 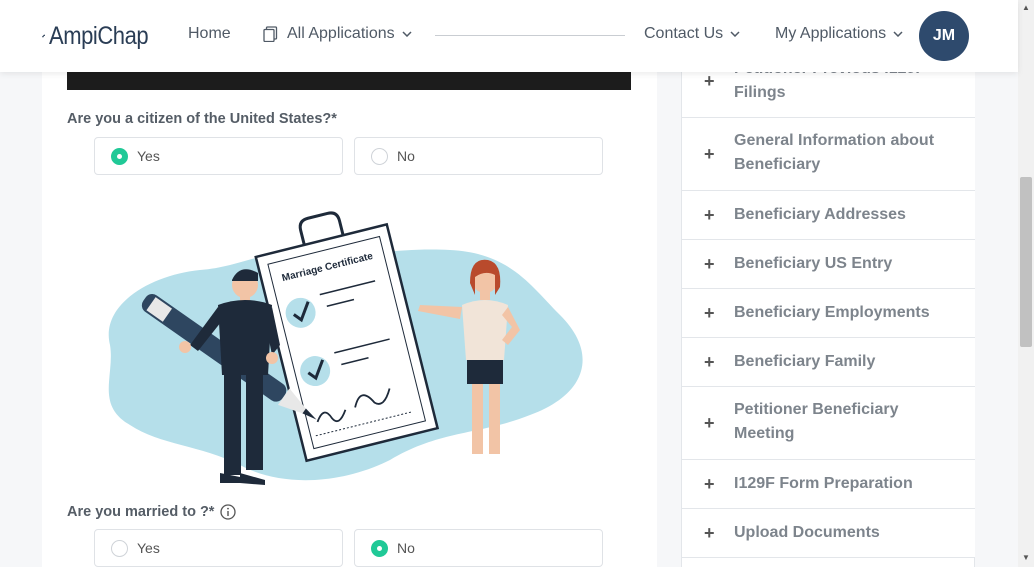 I want to click on citizen-question: Are you a citizen of the United States?*, so click(x=202, y=119).